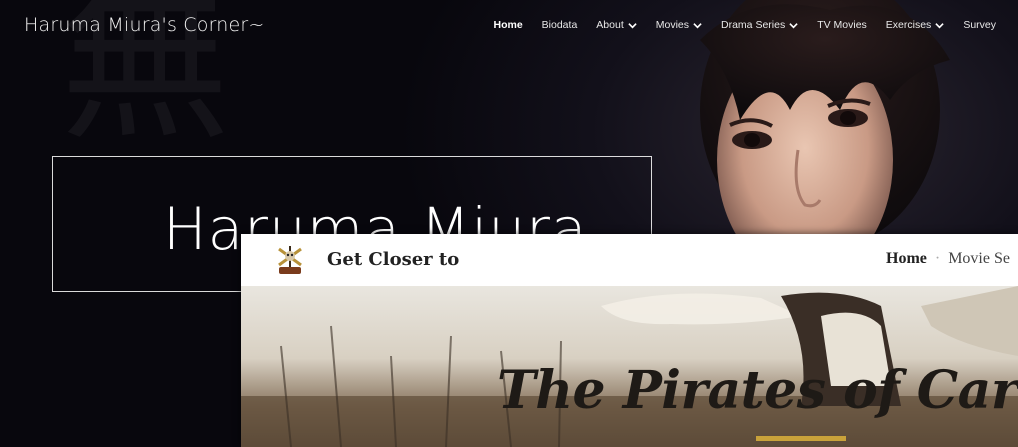 This screenshot has height=447, width=1018. I want to click on breadcrumb-current: Movie Se, so click(979, 258).